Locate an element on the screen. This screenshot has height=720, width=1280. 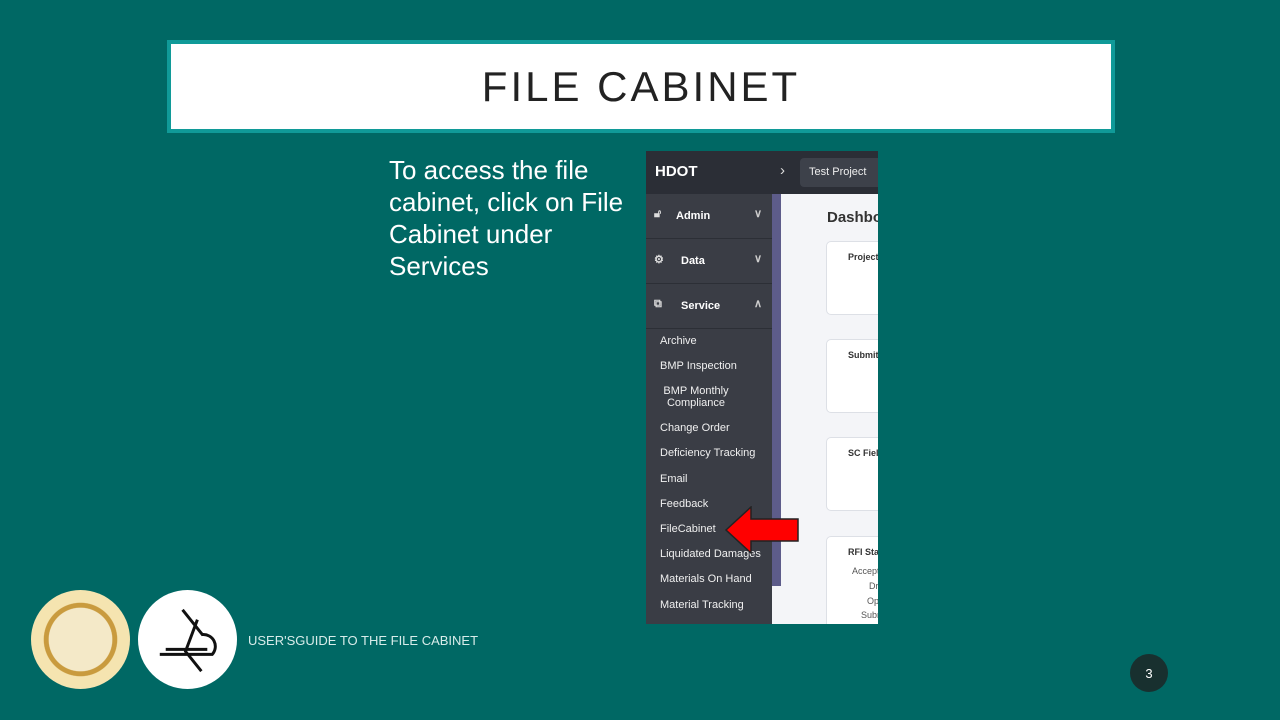
sidebar-group-data: ⚙ Data ∨ is located at coordinates (709, 261).